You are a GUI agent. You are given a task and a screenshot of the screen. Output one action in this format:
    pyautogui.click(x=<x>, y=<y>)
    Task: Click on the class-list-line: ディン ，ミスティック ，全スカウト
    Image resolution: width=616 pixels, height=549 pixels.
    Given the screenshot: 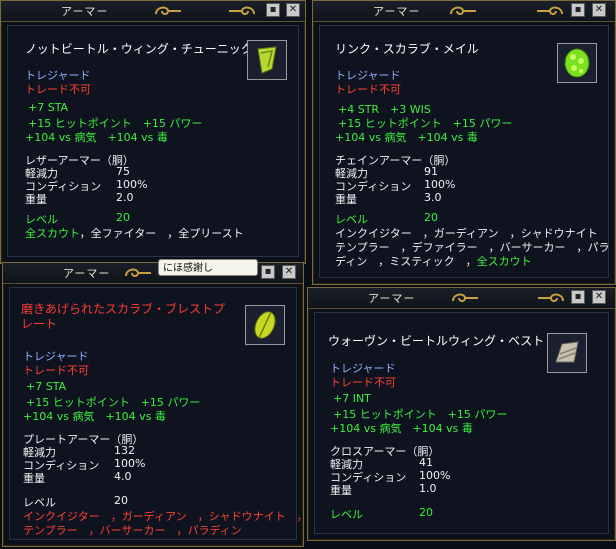 What is the action you would take?
    pyautogui.click(x=433, y=261)
    